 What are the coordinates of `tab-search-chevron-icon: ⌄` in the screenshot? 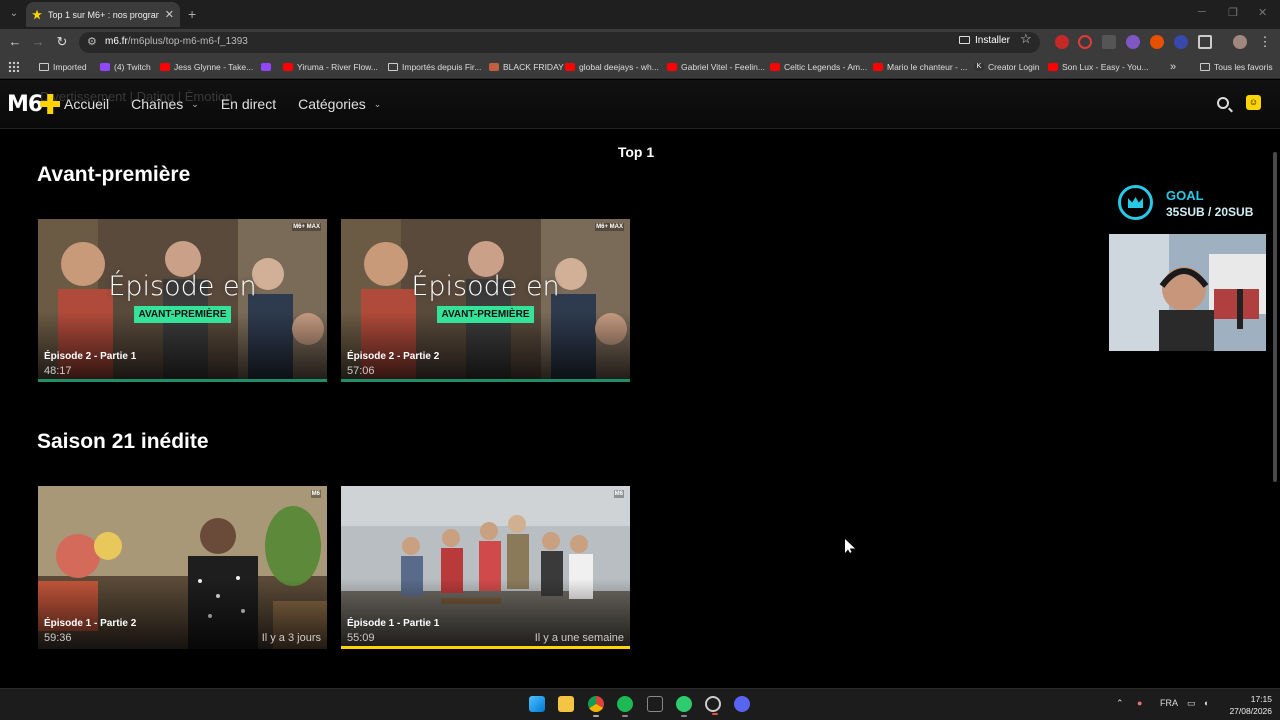 It's located at (14, 14).